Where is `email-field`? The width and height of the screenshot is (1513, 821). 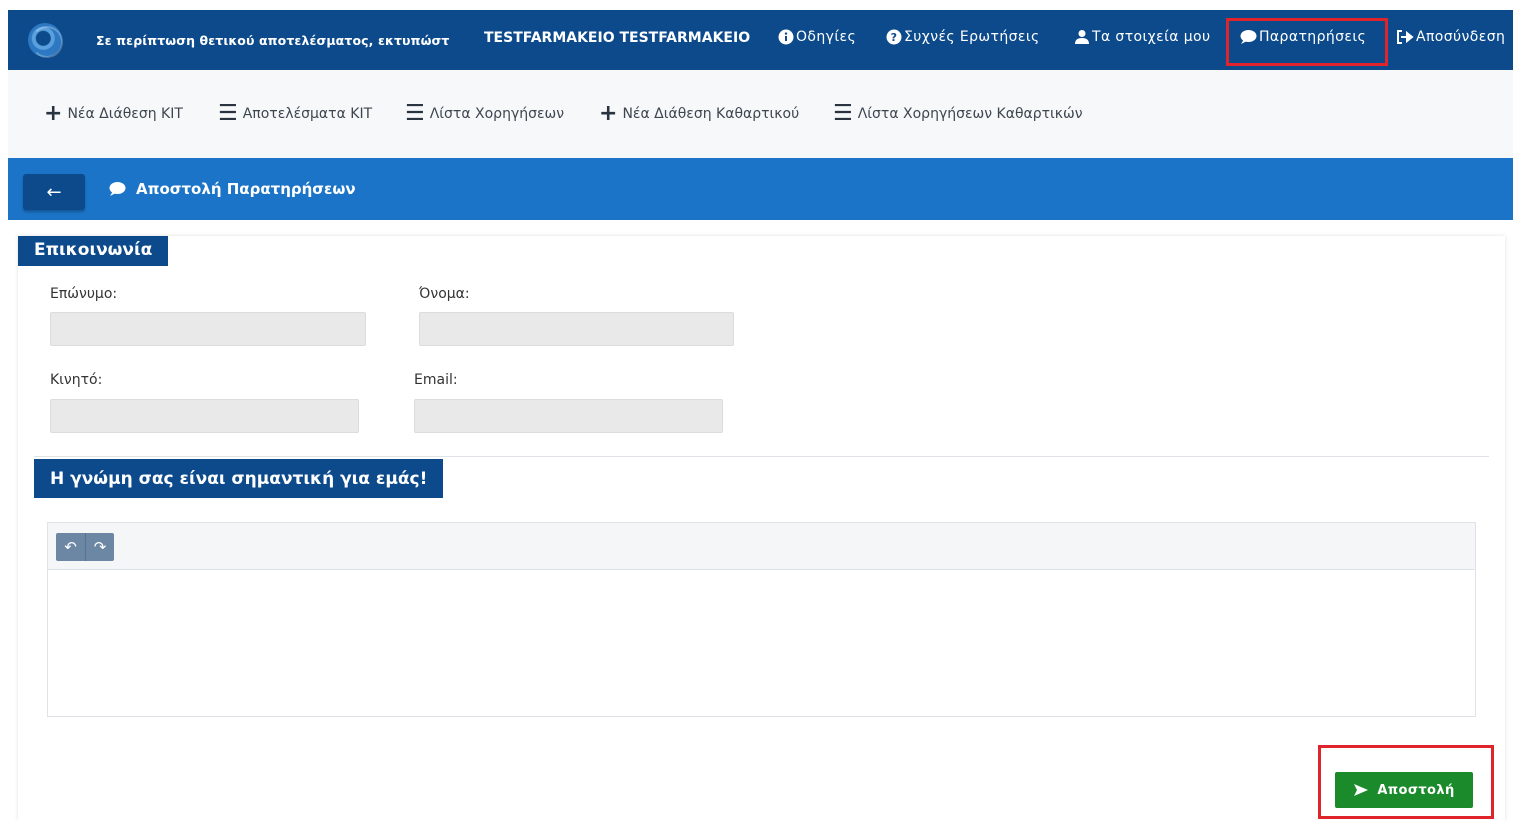
email-field is located at coordinates (568, 416).